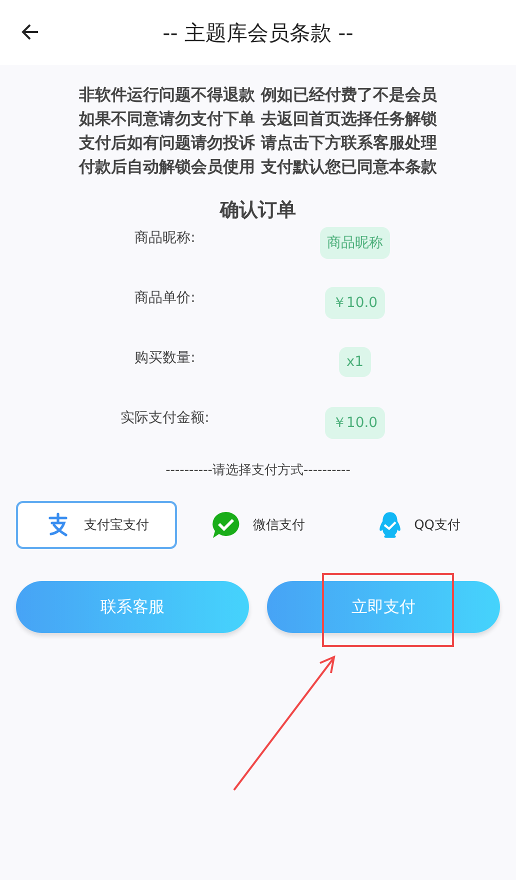 The image size is (516, 893). I want to click on notice-text: 非软件运行问题不得退款 例如已经付费了不是会员, so click(258, 95).